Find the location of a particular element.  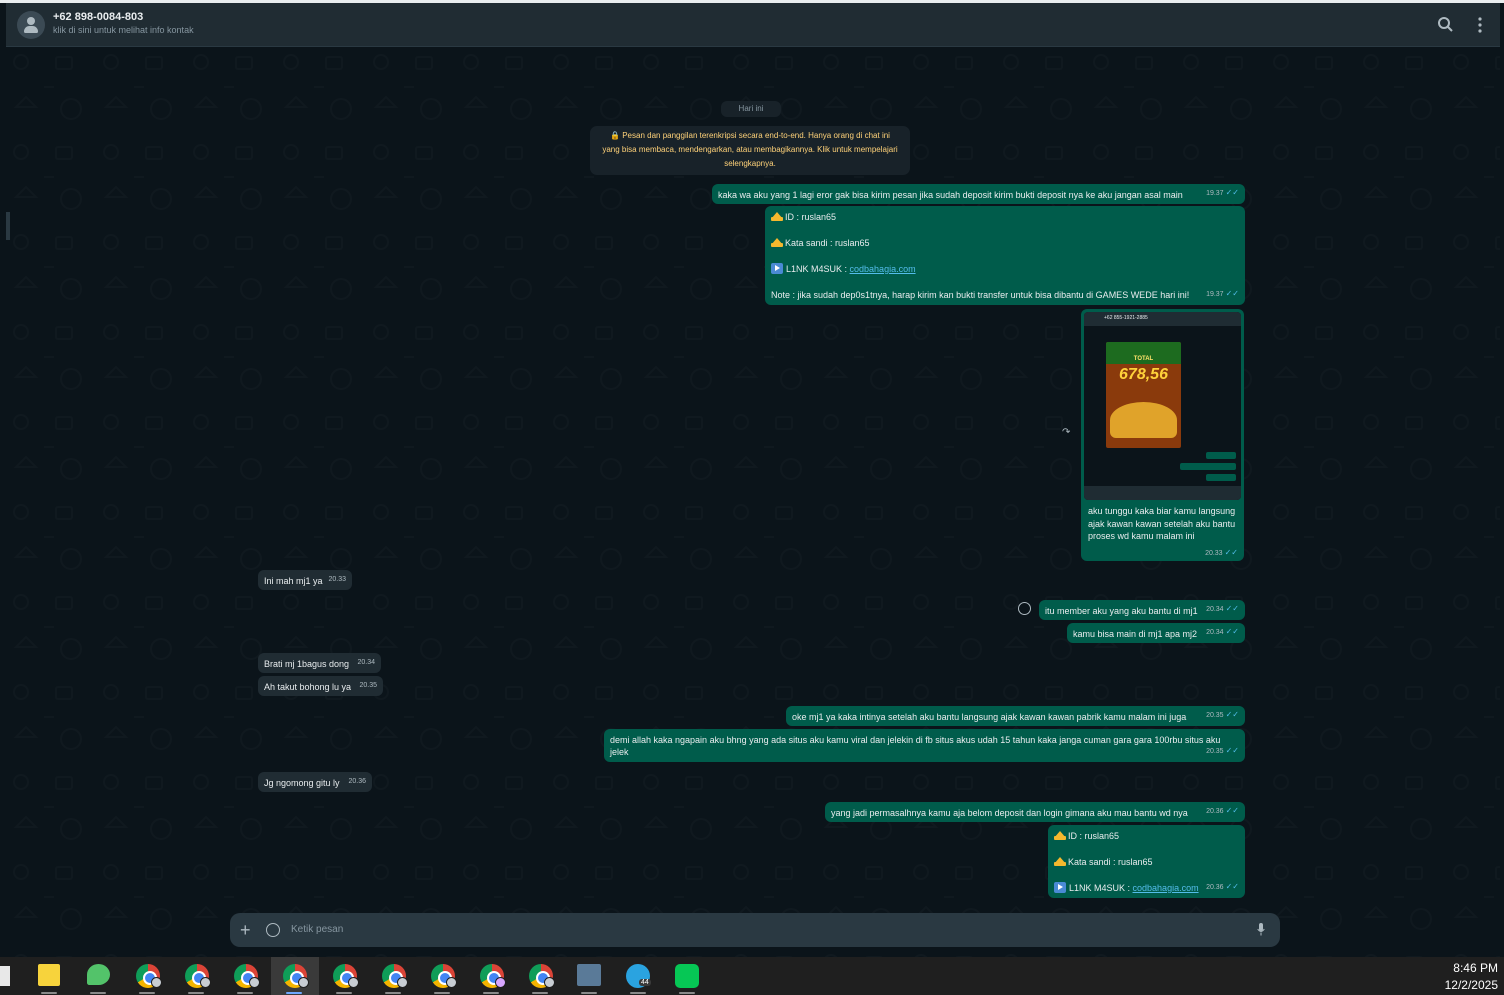

taskbar-messenger is located at coordinates (98, 976).